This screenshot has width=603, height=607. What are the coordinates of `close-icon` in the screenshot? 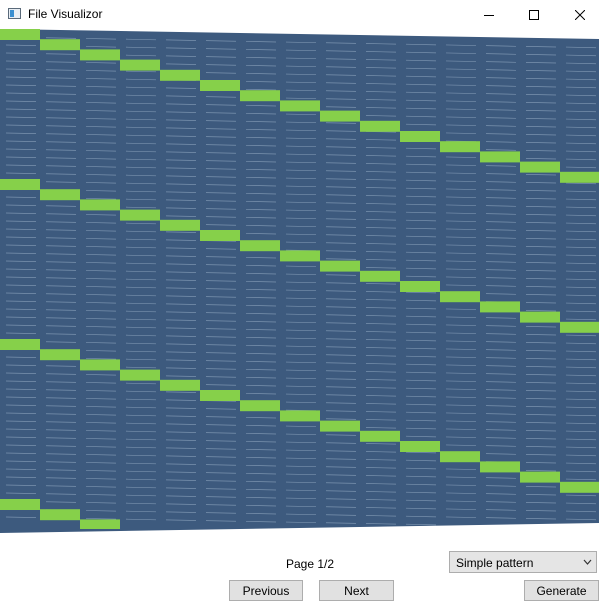 It's located at (580, 14).